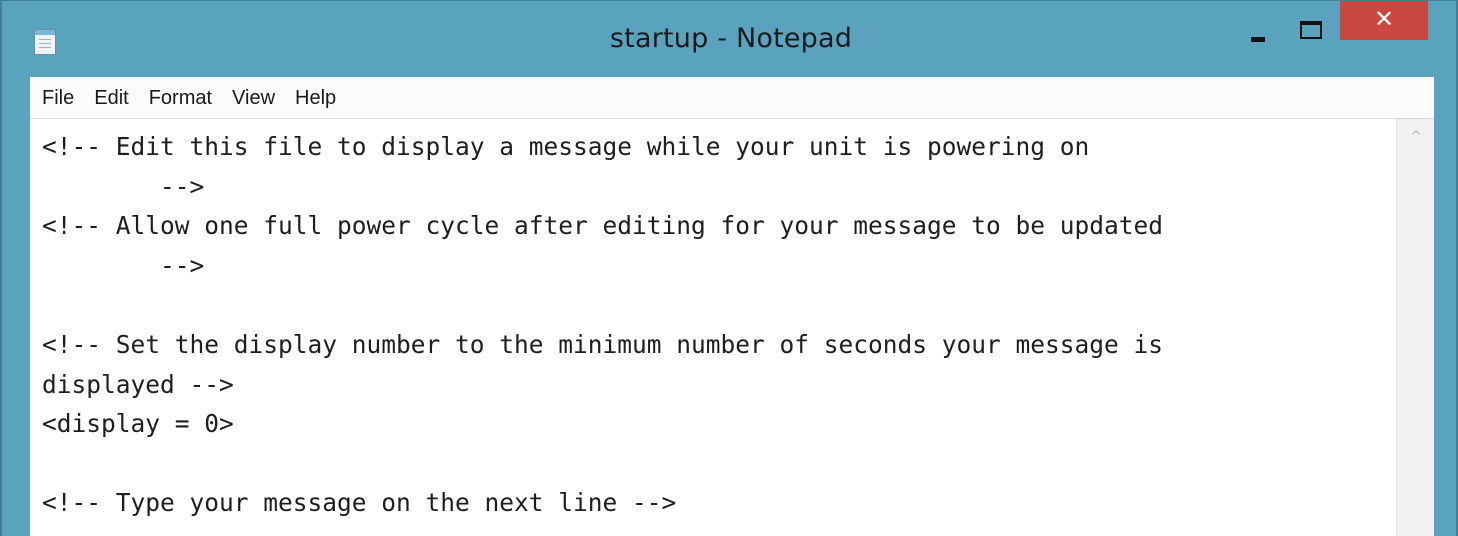 This screenshot has height=536, width=1458. I want to click on menu-bar: File Edit Format View Help, so click(732, 98).